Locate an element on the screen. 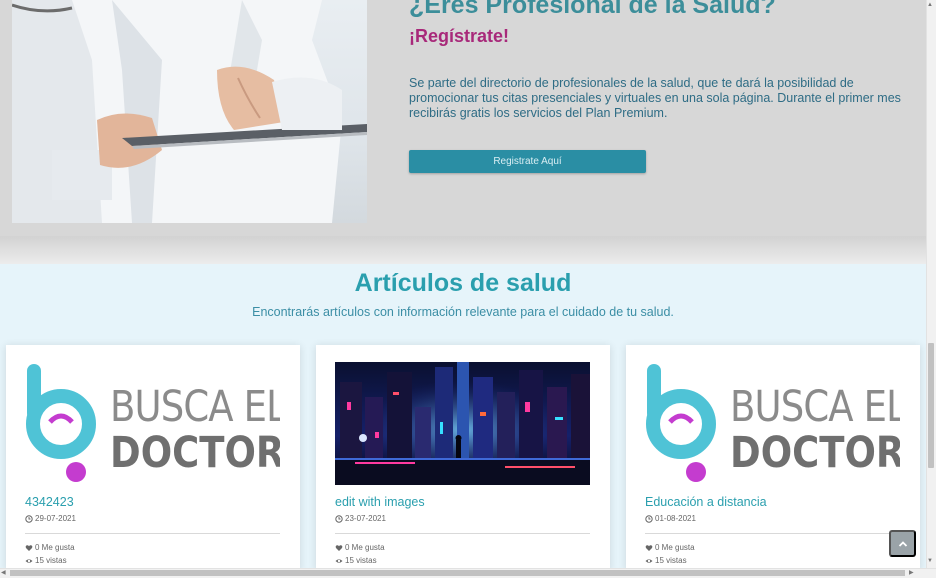 The width and height of the screenshot is (936, 578). article-date: 23-07-2021 is located at coordinates (360, 518).